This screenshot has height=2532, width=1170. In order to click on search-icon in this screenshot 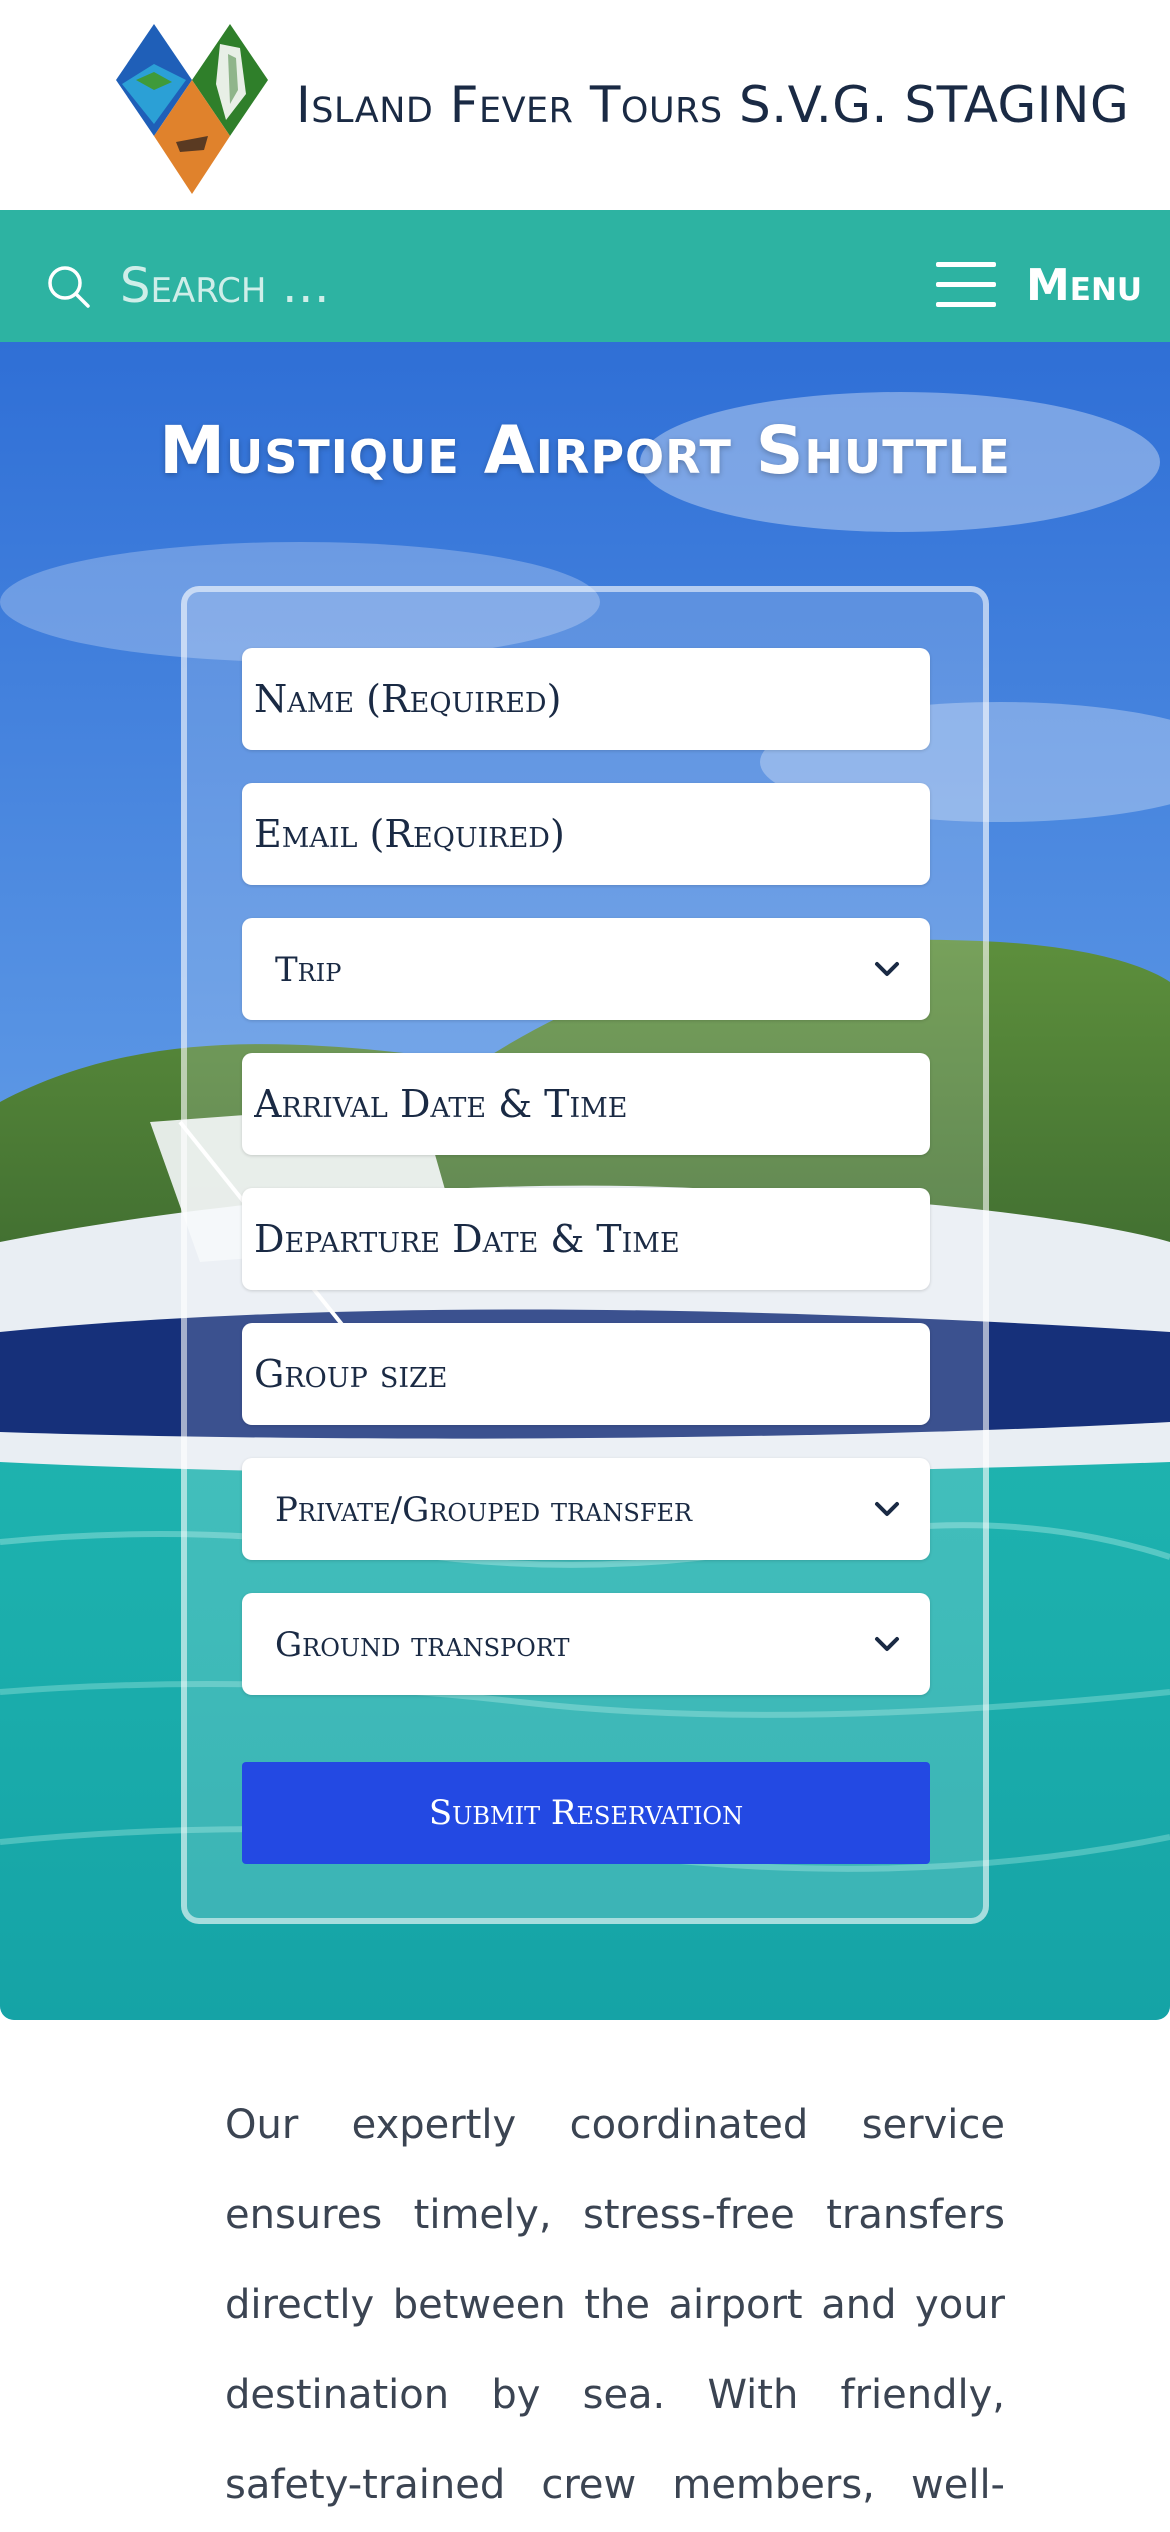, I will do `click(69, 287)`.